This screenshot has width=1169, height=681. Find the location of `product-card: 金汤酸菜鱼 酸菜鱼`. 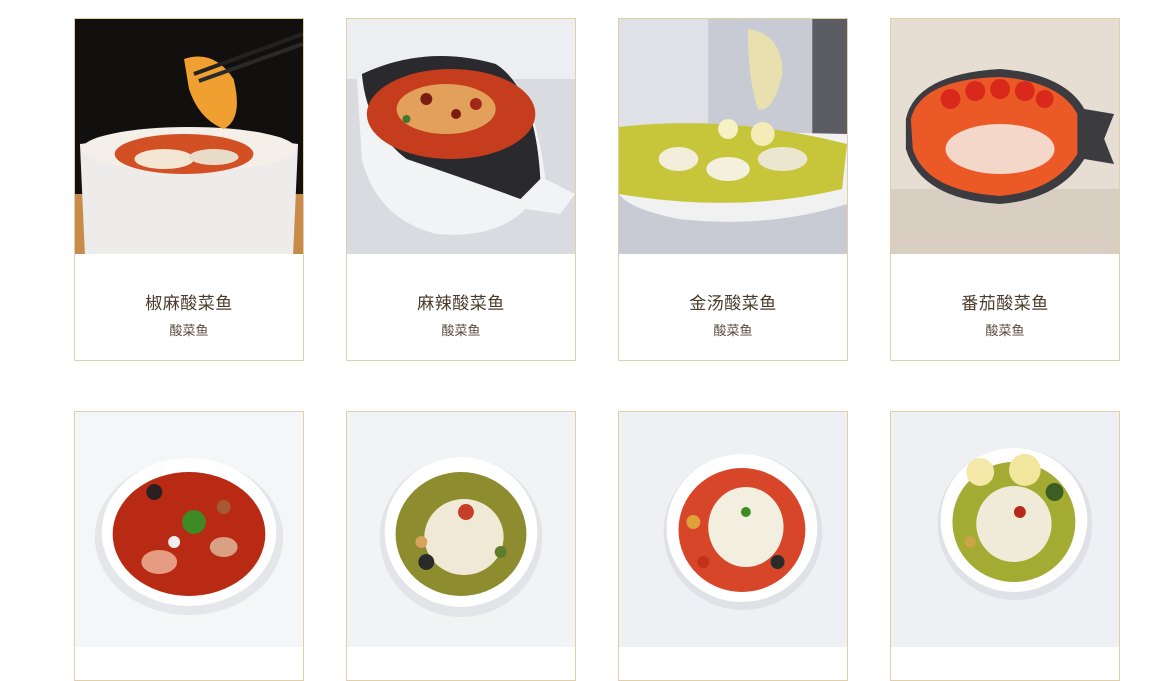

product-card: 金汤酸菜鱼 酸菜鱼 is located at coordinates (733, 189).